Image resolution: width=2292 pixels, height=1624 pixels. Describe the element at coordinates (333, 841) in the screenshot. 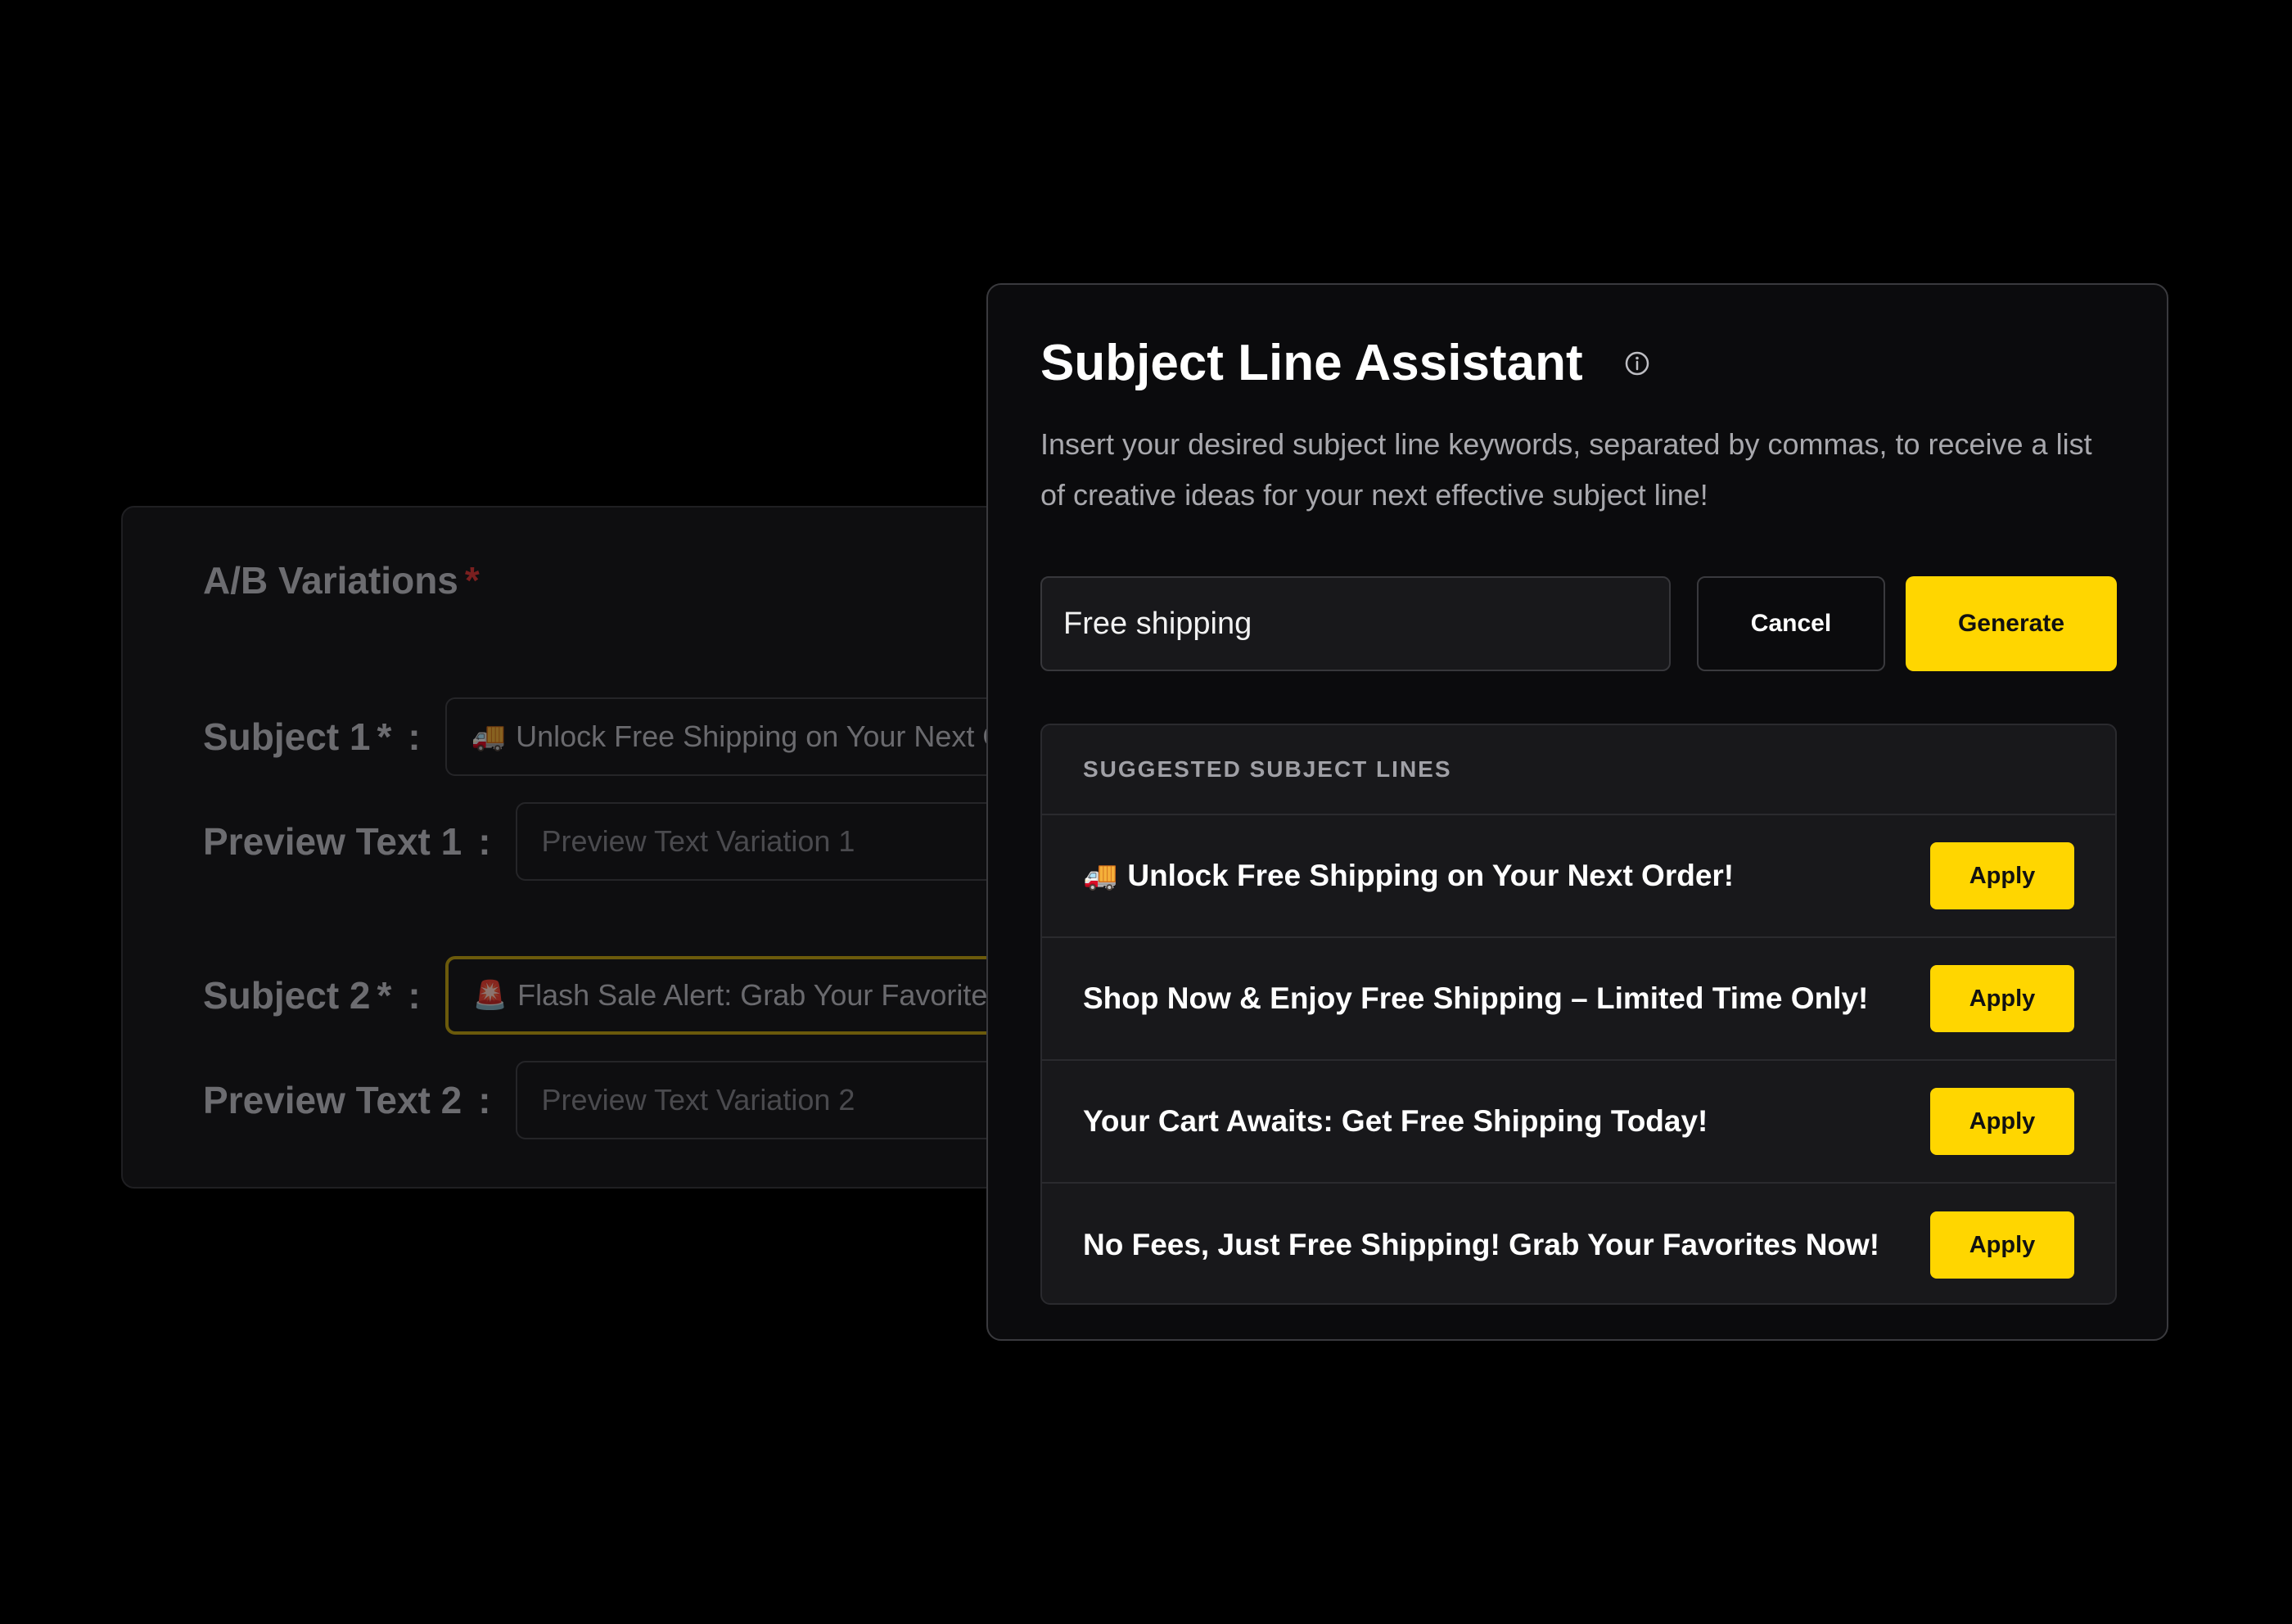

I see `preview-text-1-label: Preview Text 1` at that location.